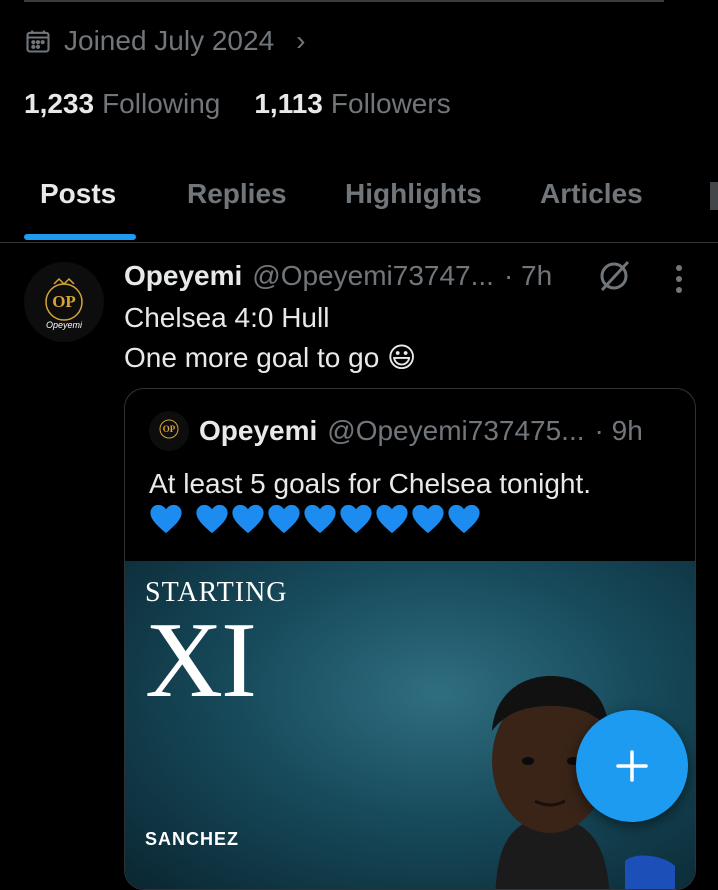 The image size is (718, 890). Describe the element at coordinates (301, 40) in the screenshot. I see `chevron-right-icon: ›` at that location.